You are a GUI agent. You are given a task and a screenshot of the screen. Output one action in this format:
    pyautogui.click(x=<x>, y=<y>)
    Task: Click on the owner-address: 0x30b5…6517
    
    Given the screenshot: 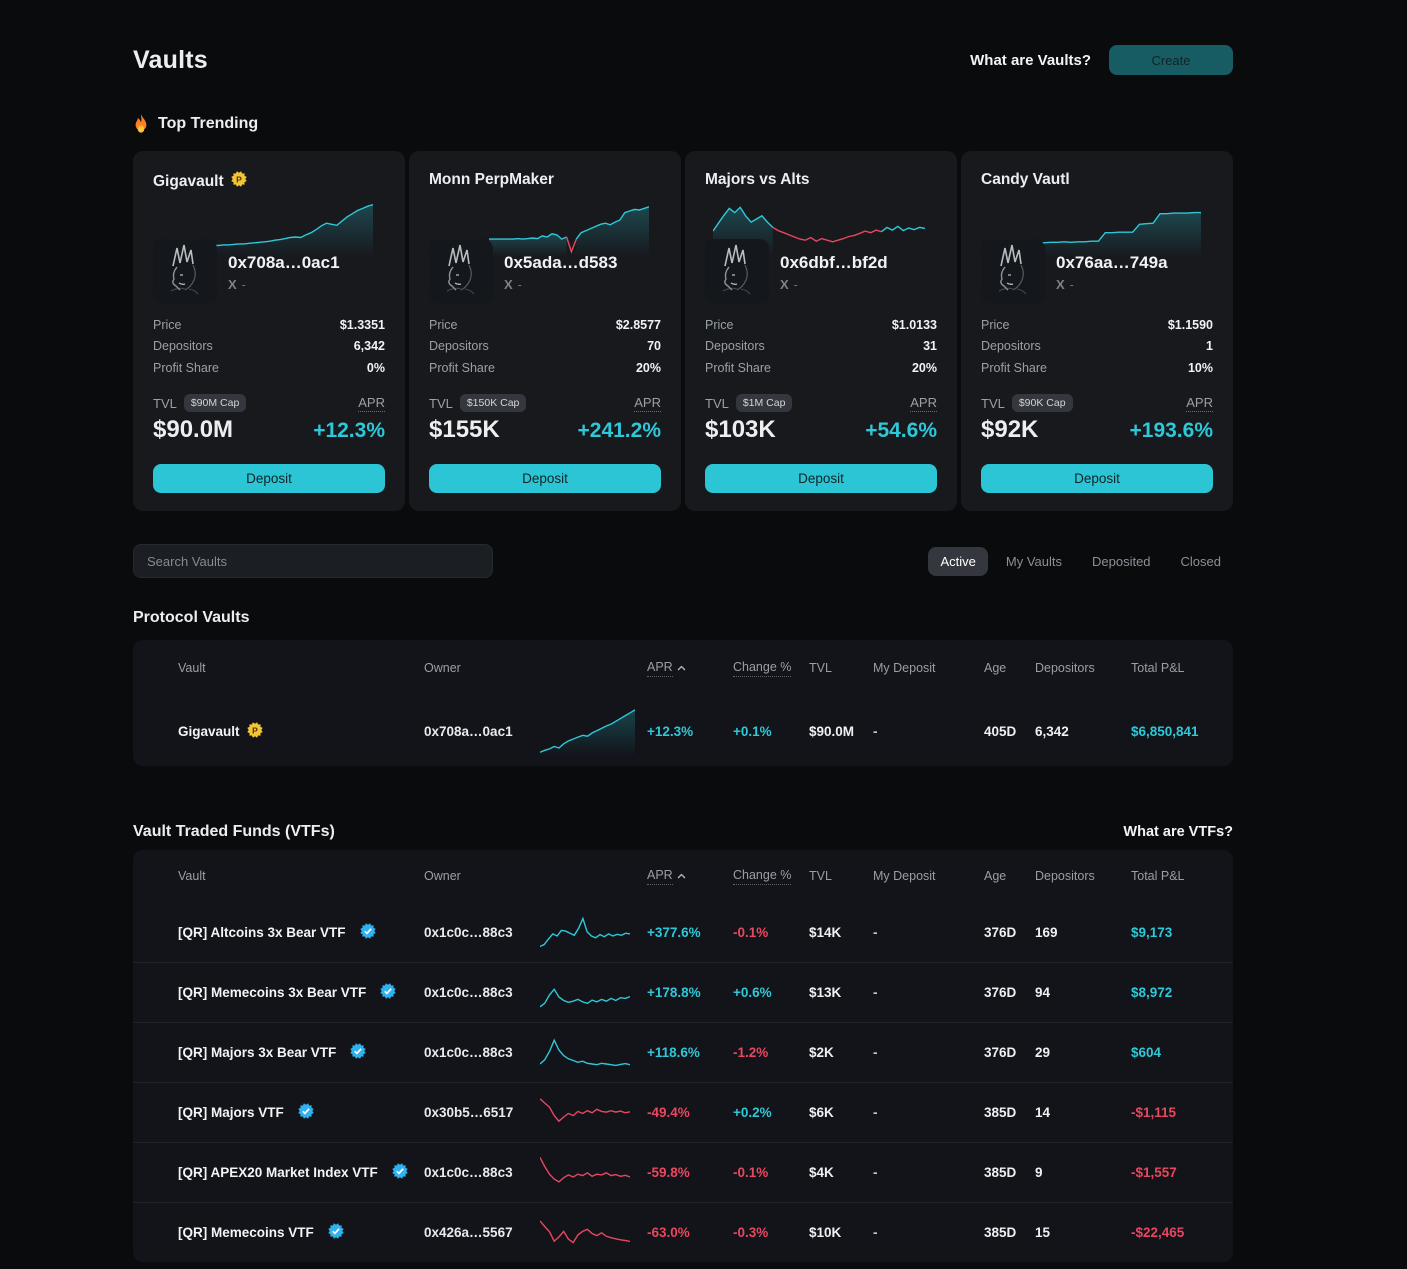 What is the action you would take?
    pyautogui.click(x=482, y=1112)
    